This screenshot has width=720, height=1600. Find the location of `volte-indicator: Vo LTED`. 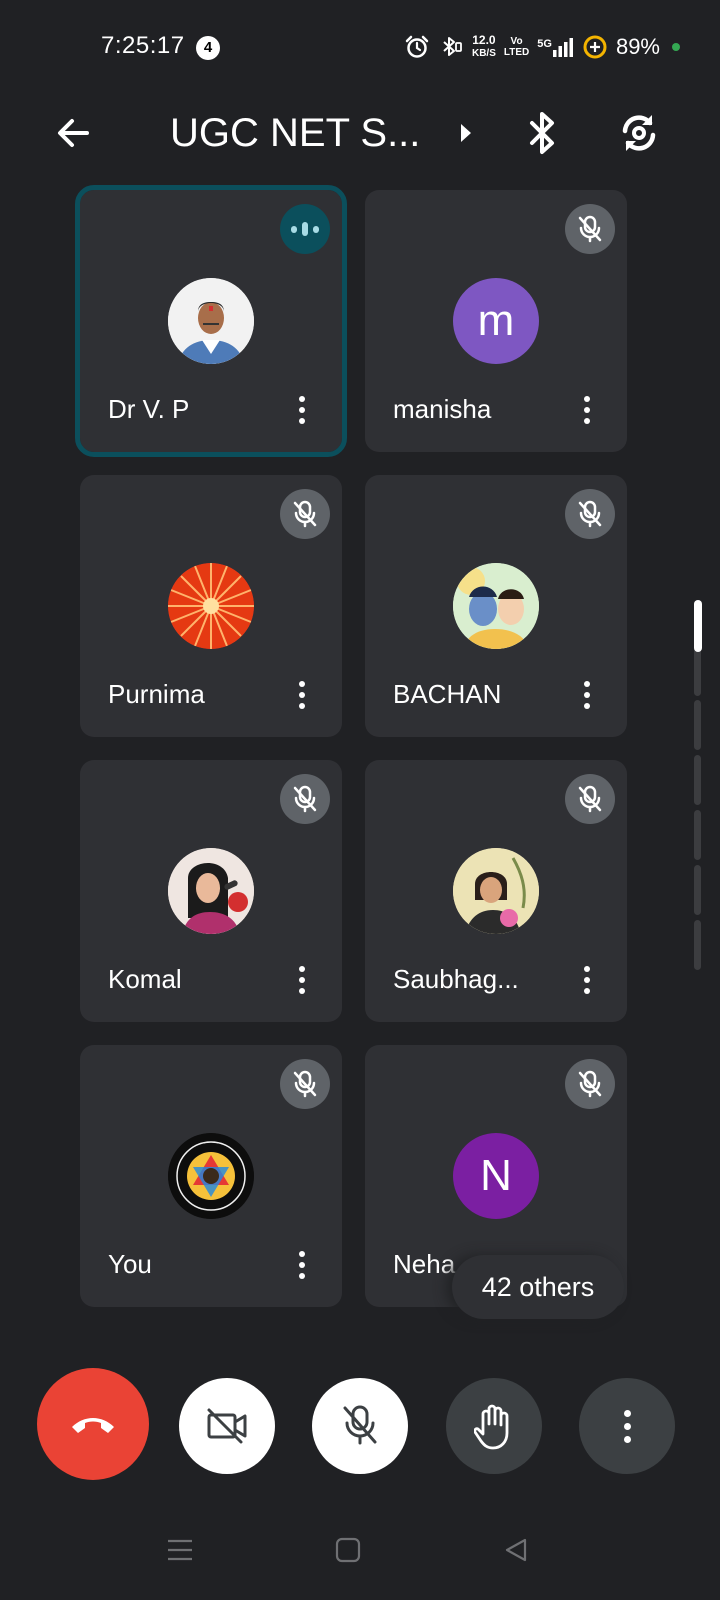

volte-indicator: Vo LTED is located at coordinates (516, 47).